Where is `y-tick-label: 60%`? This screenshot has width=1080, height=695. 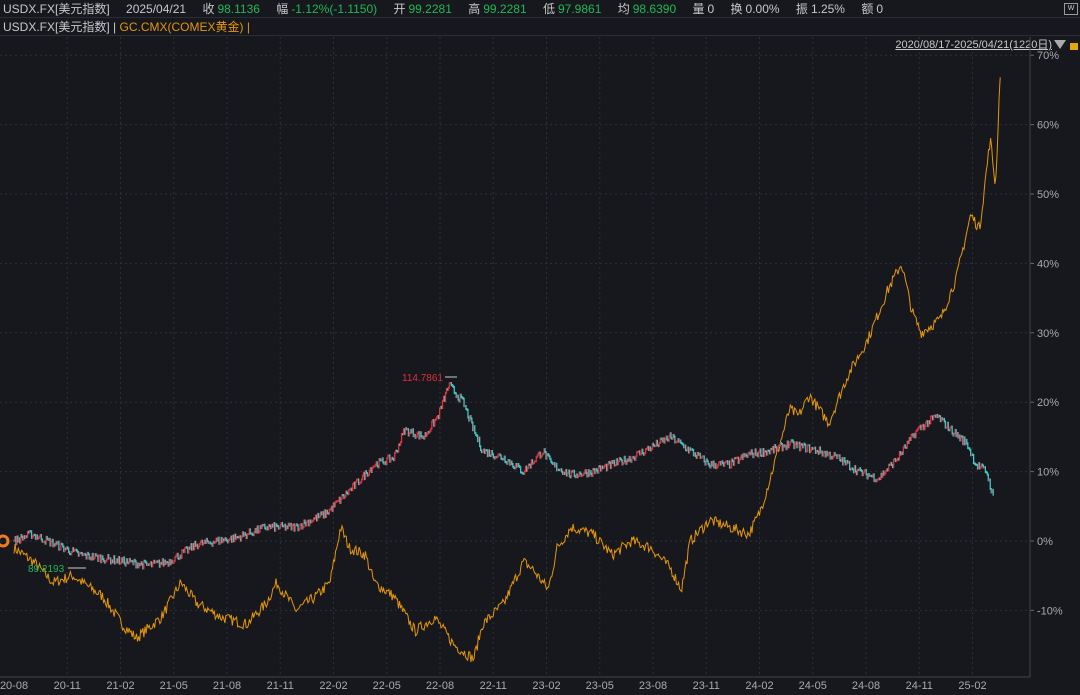
y-tick-label: 60% is located at coordinates (1048, 126).